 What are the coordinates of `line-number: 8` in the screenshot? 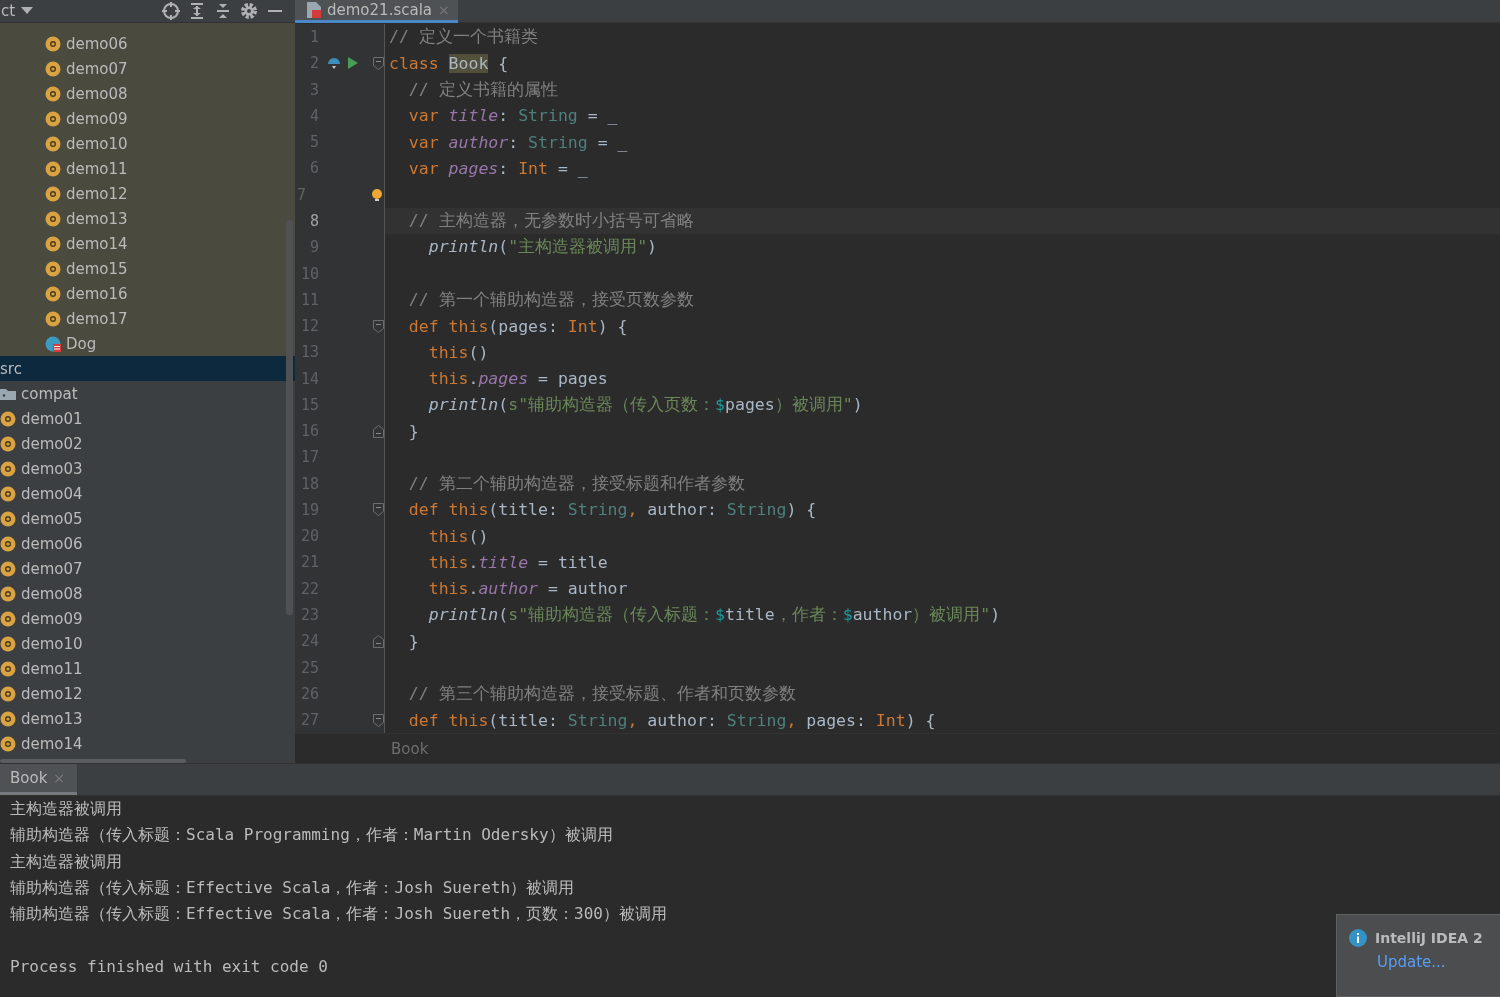 It's located at (313, 221).